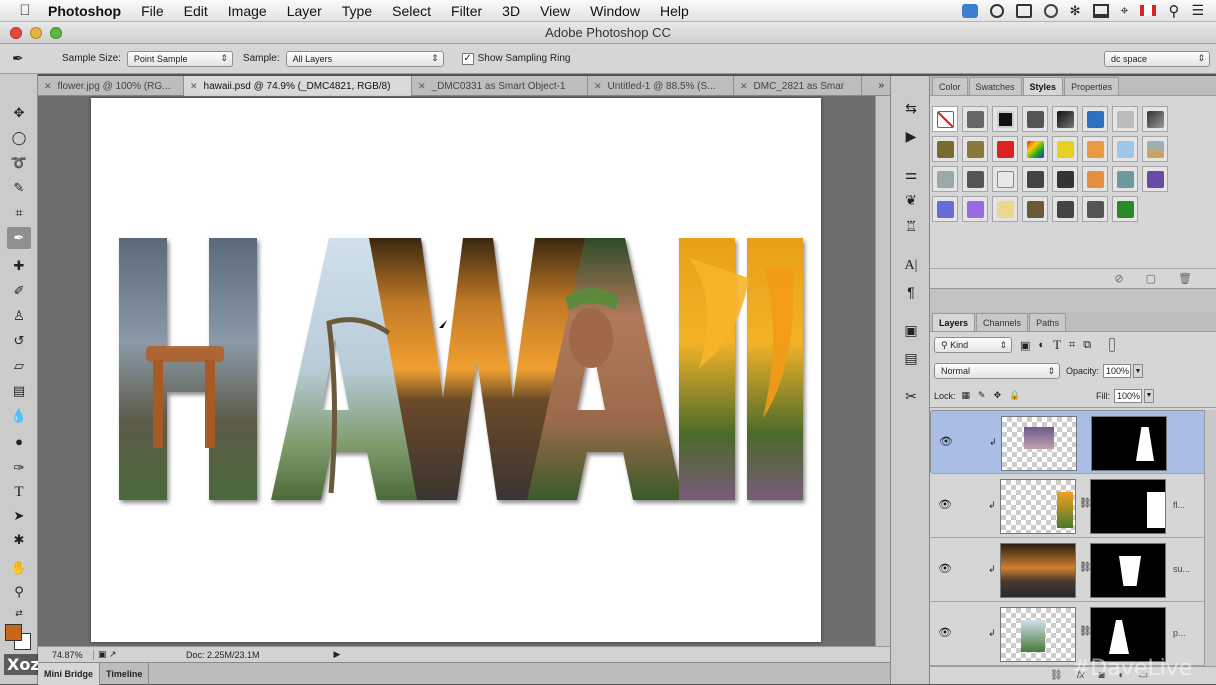  I want to click on sample-layers-select: All Layers, so click(364, 58).